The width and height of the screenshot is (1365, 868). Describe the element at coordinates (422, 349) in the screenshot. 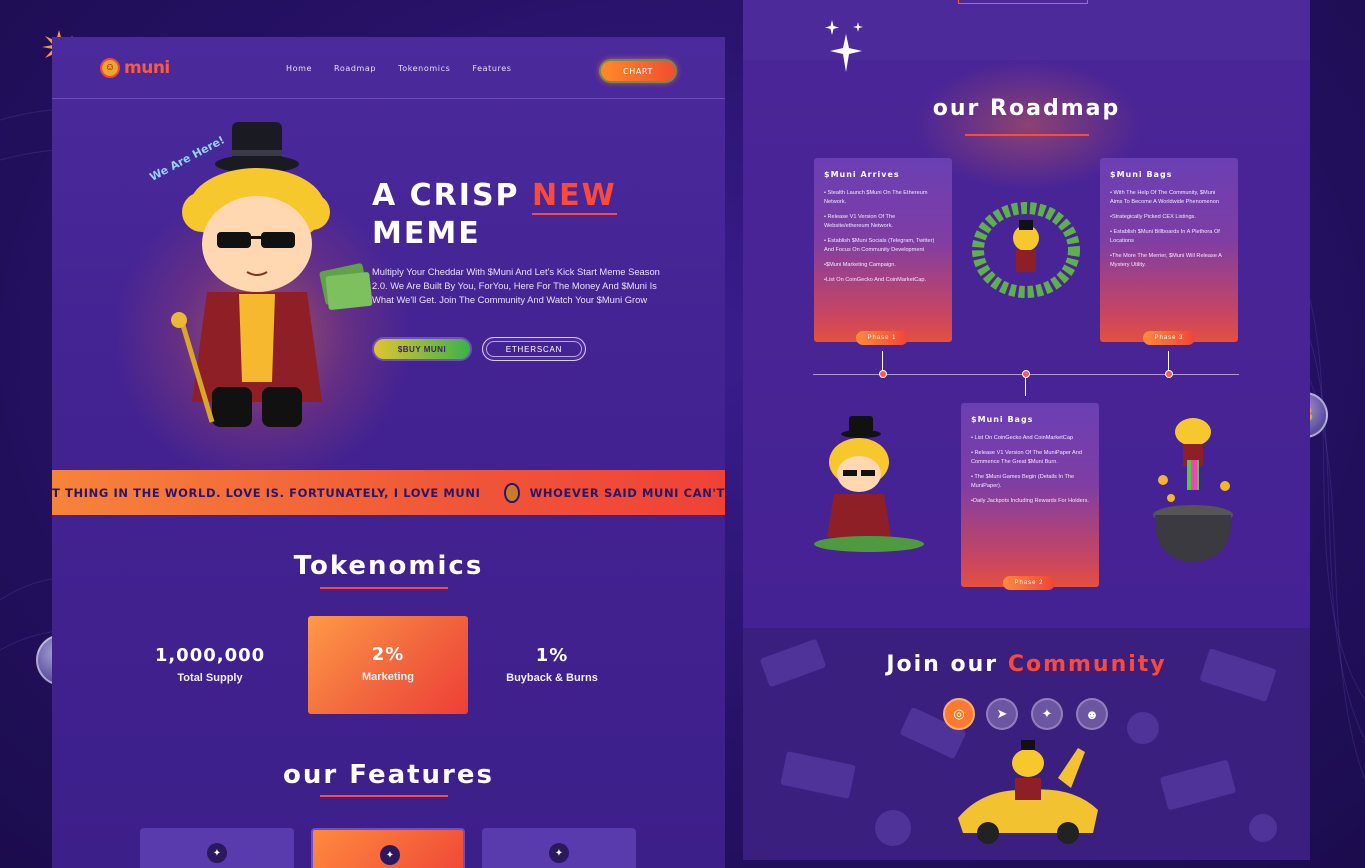

I see `buy-muni-button: $BUY MUNI` at that location.